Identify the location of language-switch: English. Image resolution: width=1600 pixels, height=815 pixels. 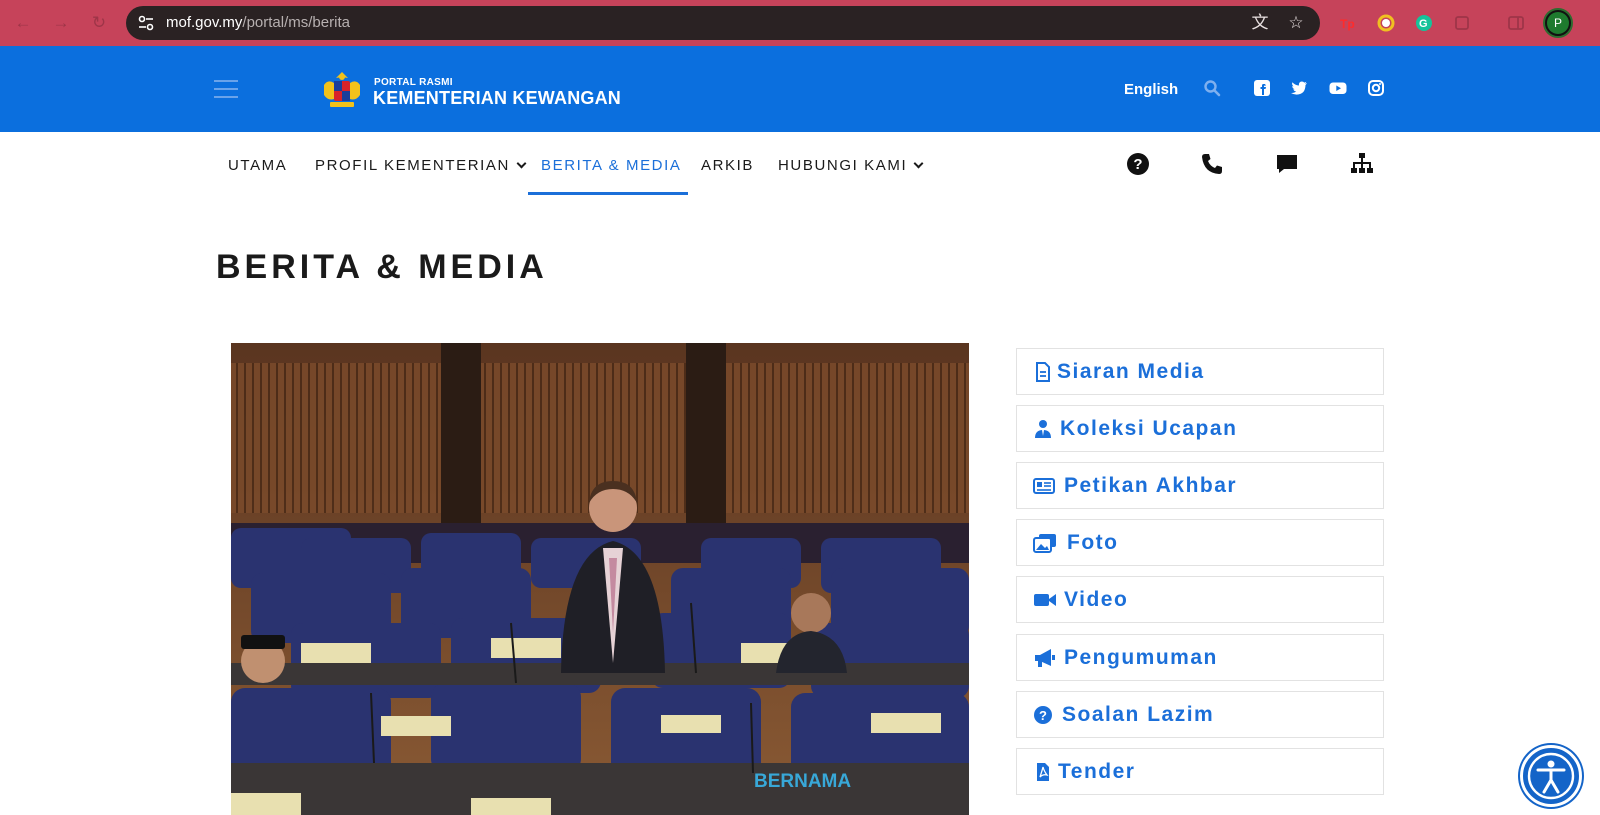
(1151, 89).